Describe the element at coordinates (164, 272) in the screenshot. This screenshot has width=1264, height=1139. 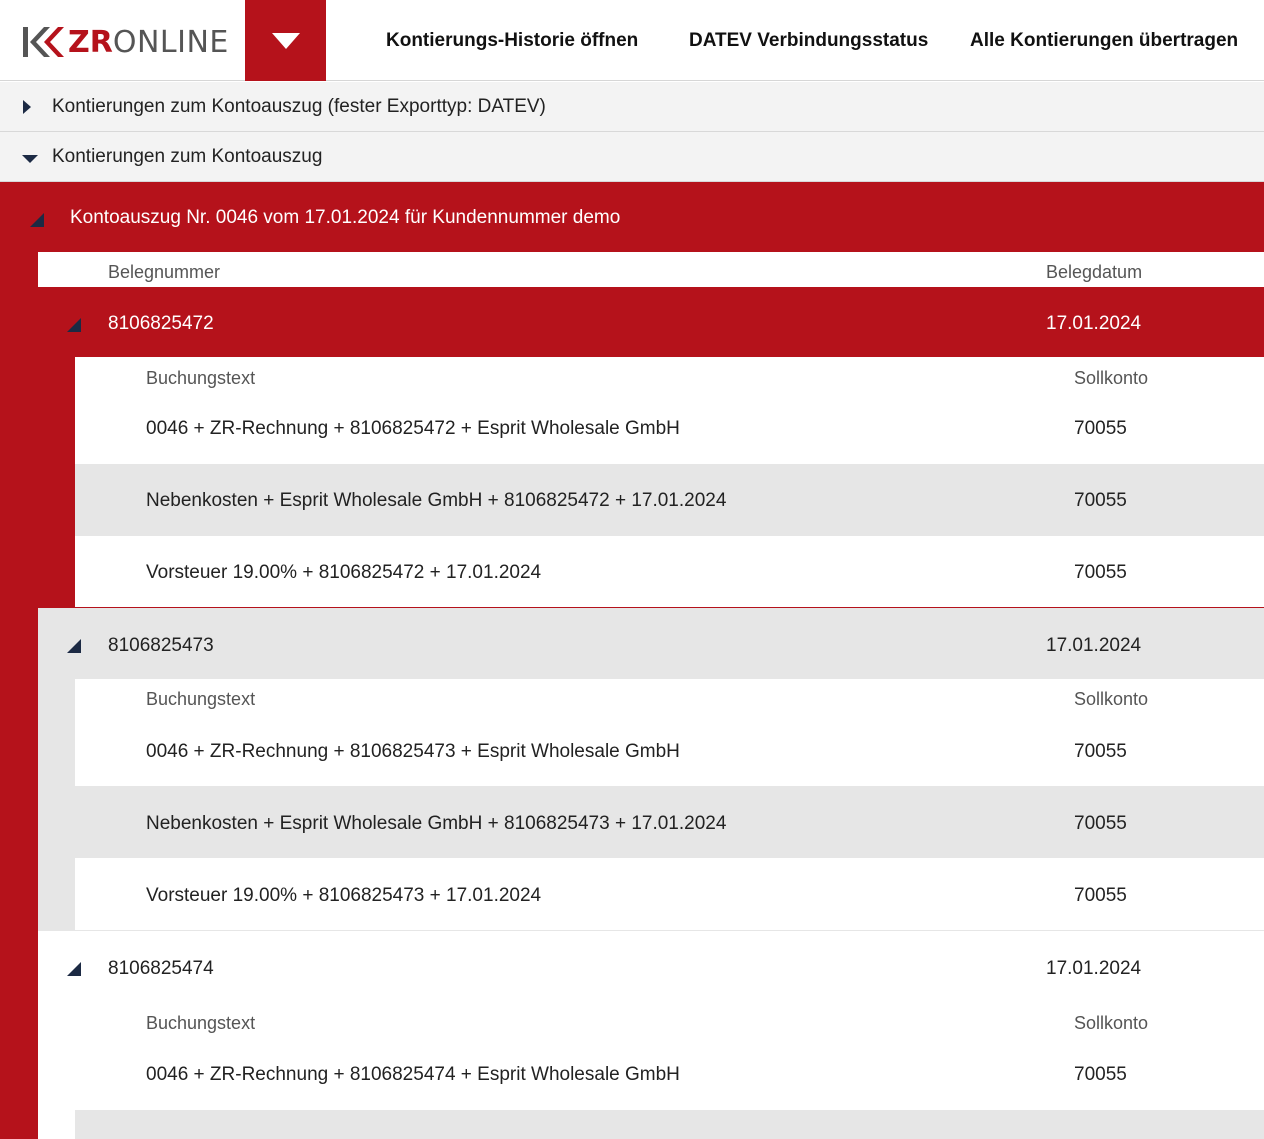
I see `column-belegnummer: Belegnummer` at that location.